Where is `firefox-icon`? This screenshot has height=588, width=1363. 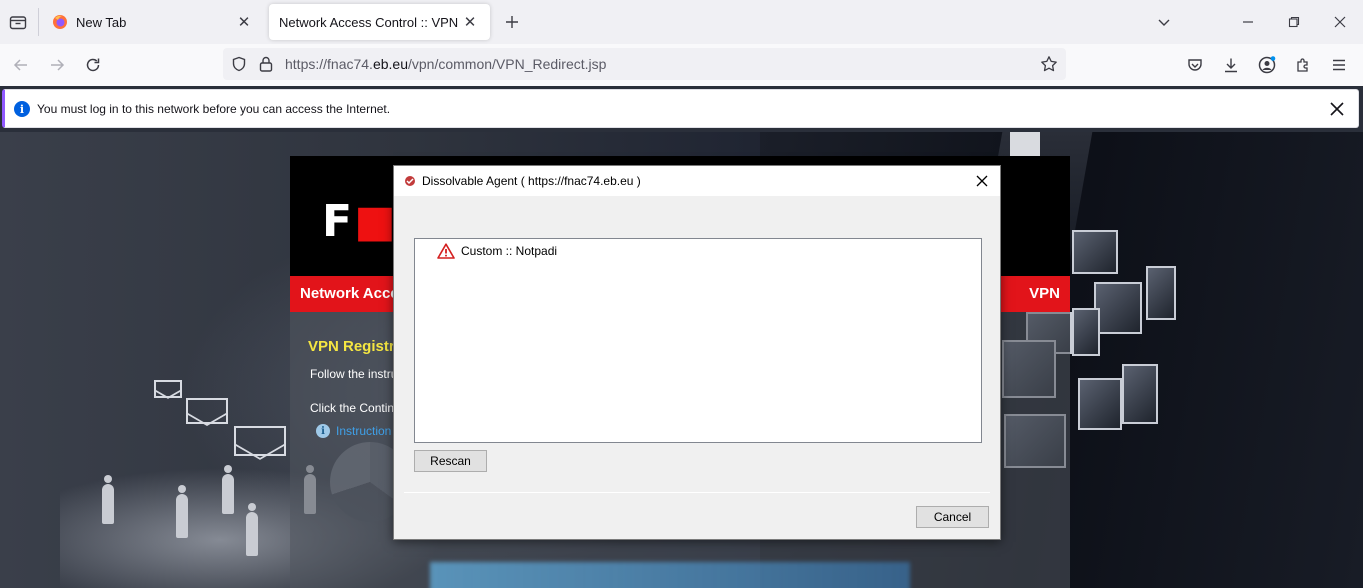
firefox-icon is located at coordinates (60, 22).